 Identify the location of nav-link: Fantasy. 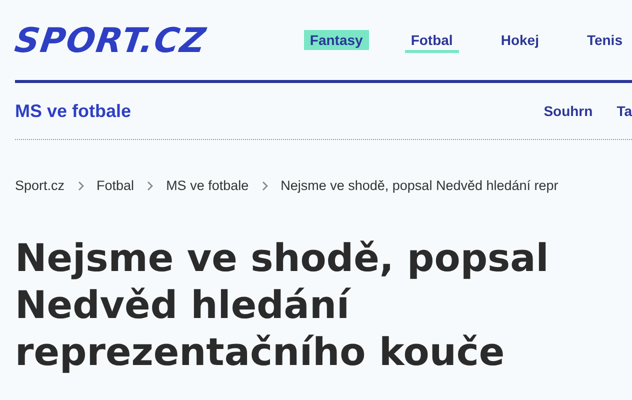
(336, 41).